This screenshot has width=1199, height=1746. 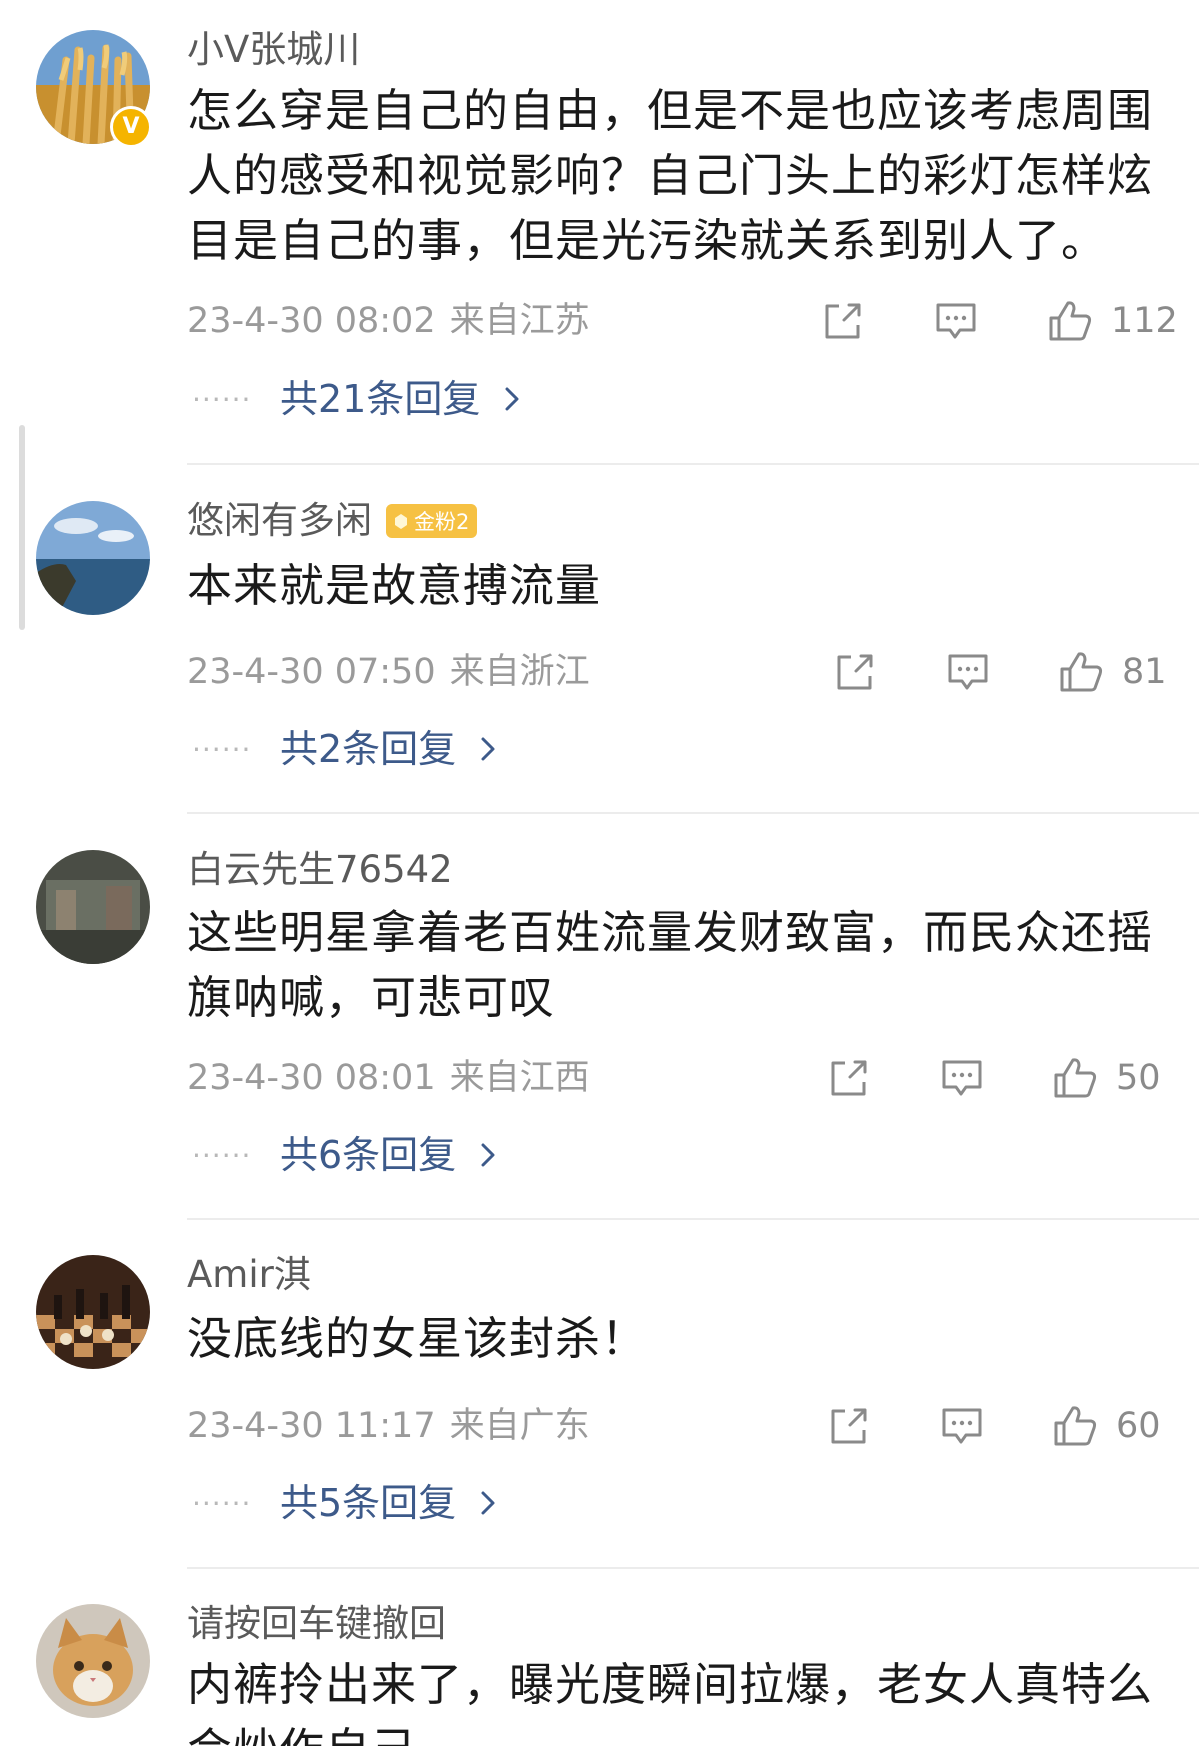 I want to click on comment-meta: 23-4-30 11:17 来自广东, so click(x=388, y=1426).